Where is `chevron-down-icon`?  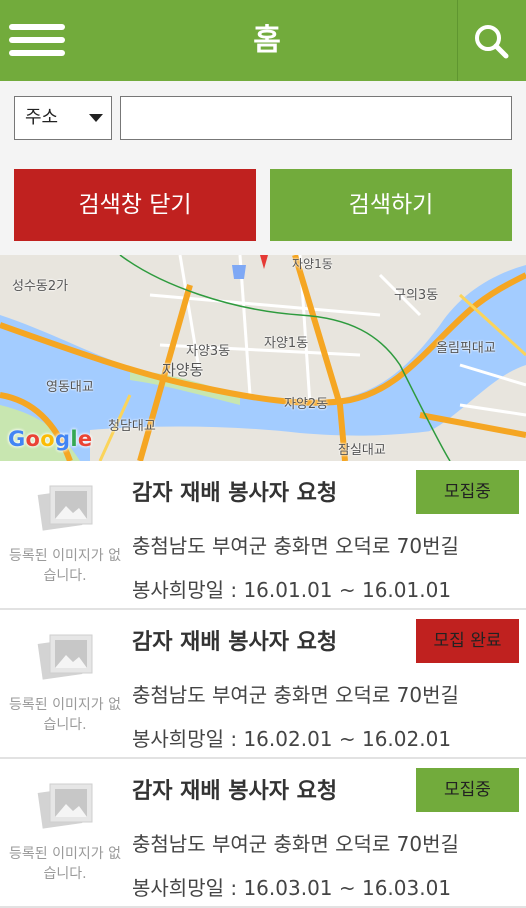
chevron-down-icon is located at coordinates (96, 118).